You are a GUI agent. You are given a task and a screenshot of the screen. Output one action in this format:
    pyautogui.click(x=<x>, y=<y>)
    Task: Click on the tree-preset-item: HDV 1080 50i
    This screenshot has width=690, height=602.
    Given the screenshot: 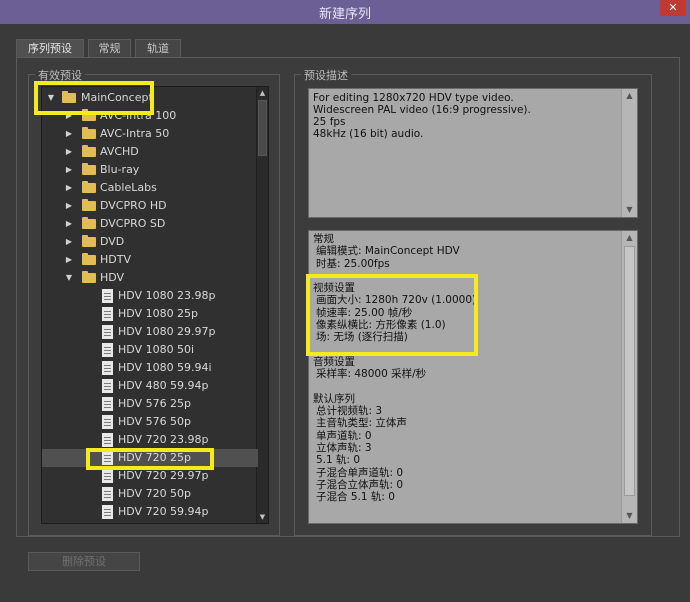 What is the action you would take?
    pyautogui.click(x=150, y=350)
    